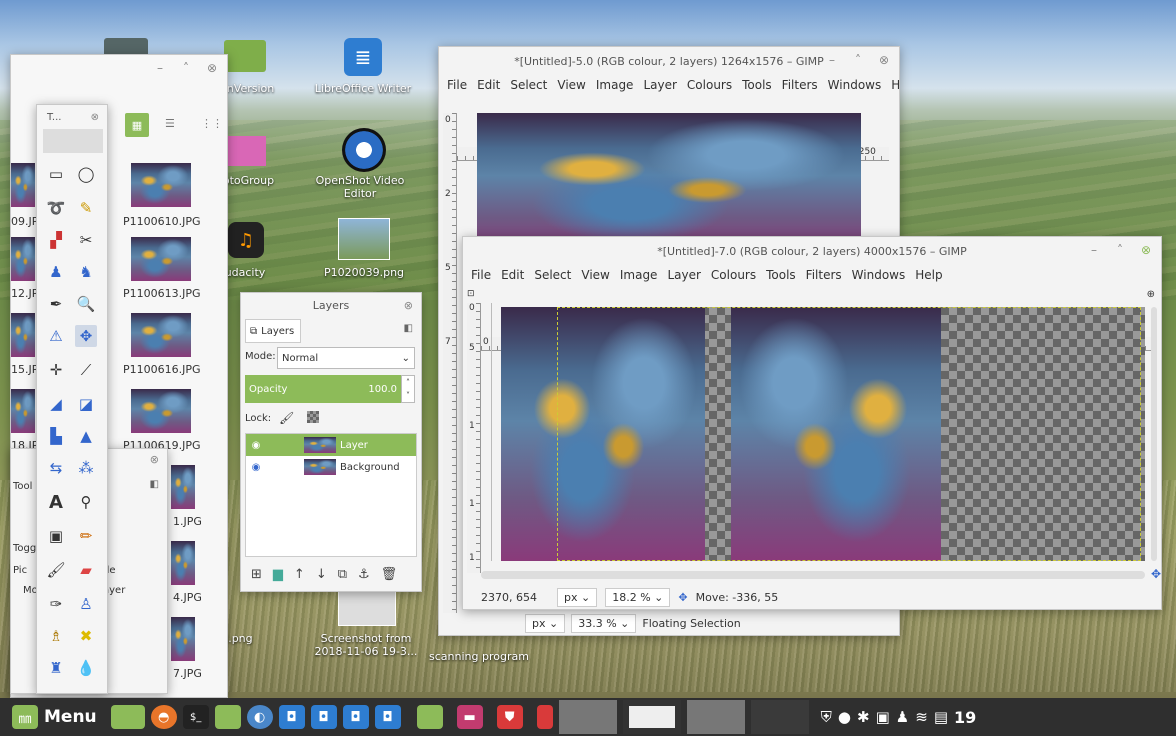  I want to click on desktop-photogroup-icon, so click(246, 151).